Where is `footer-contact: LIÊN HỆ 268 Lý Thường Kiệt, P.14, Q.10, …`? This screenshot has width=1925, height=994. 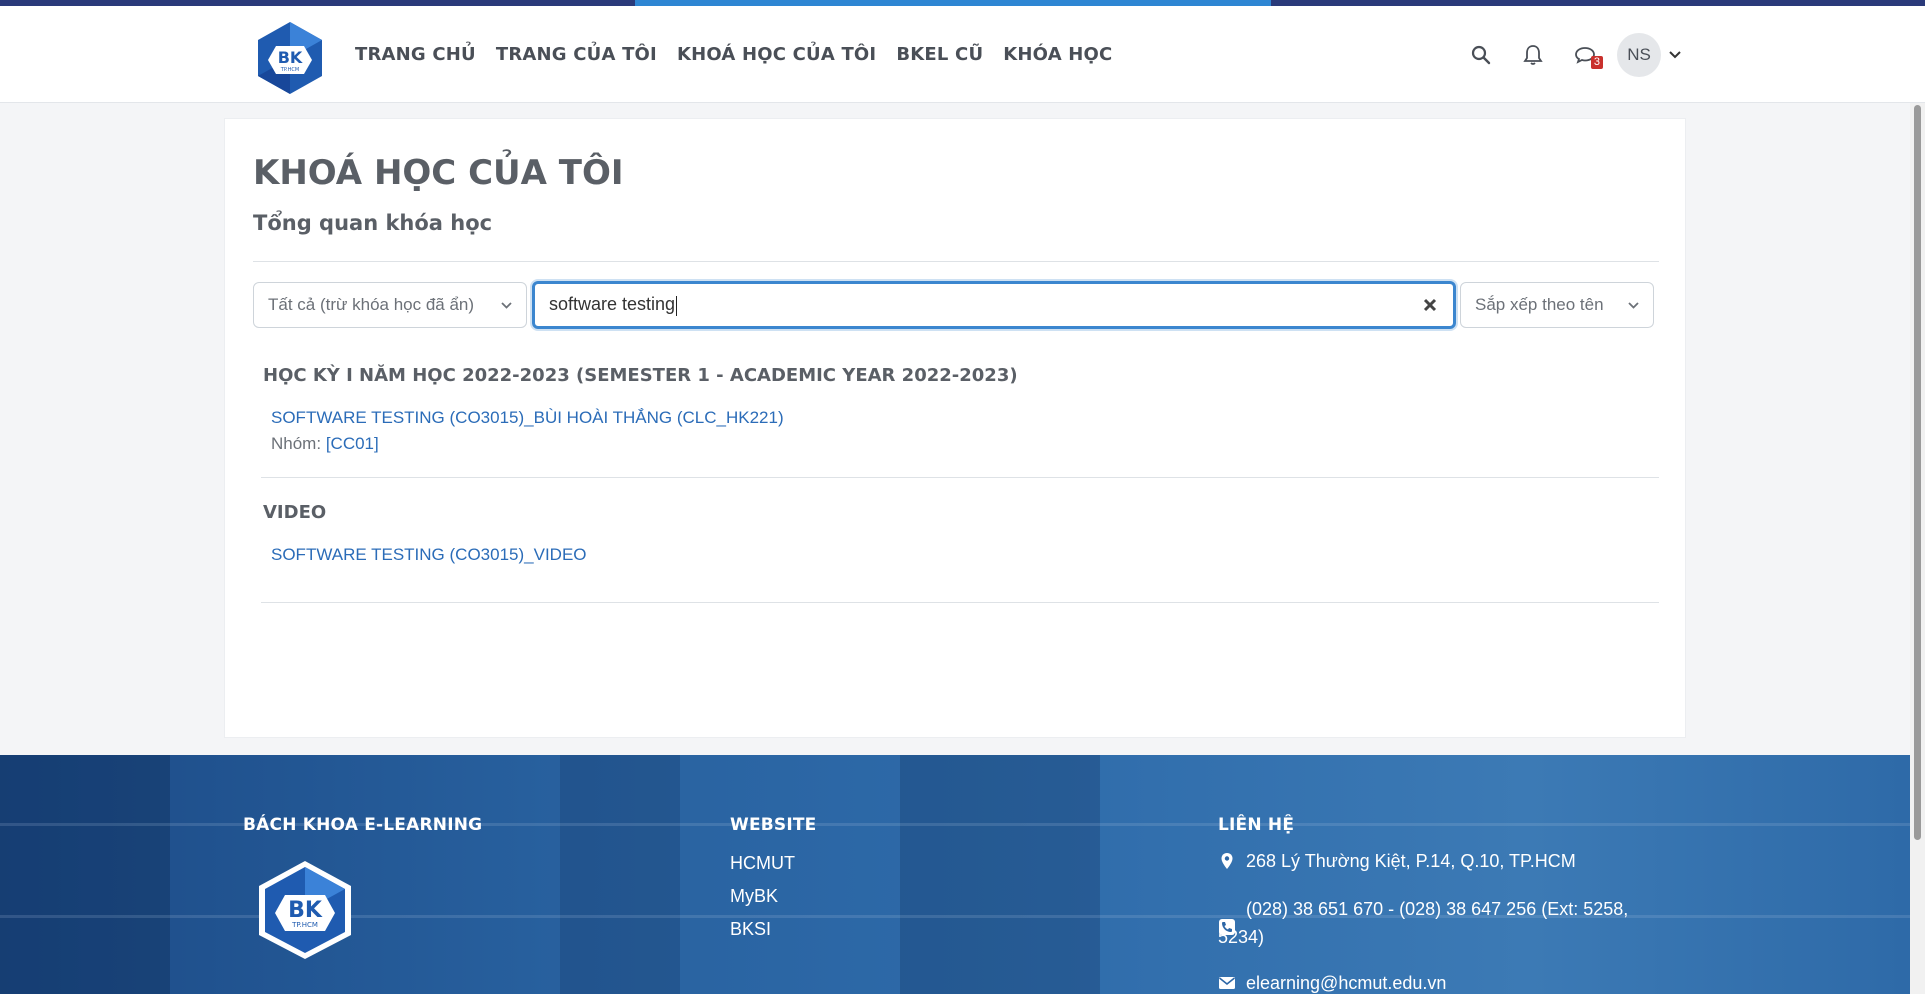 footer-contact: LIÊN HỆ 268 Lý Thường Kiệt, P.14, Q.10, … is located at coordinates (1438, 904).